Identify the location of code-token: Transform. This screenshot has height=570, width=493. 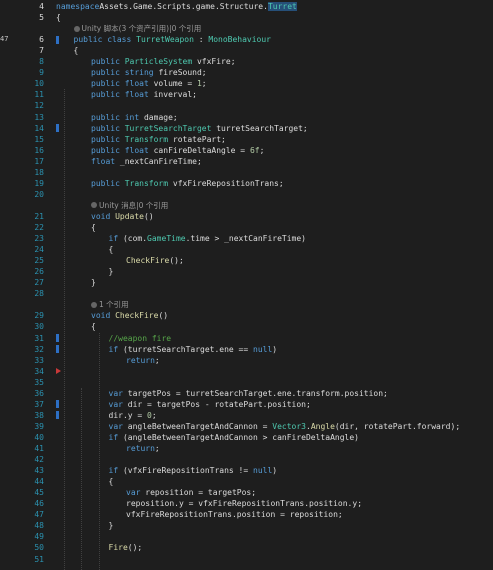
(146, 139).